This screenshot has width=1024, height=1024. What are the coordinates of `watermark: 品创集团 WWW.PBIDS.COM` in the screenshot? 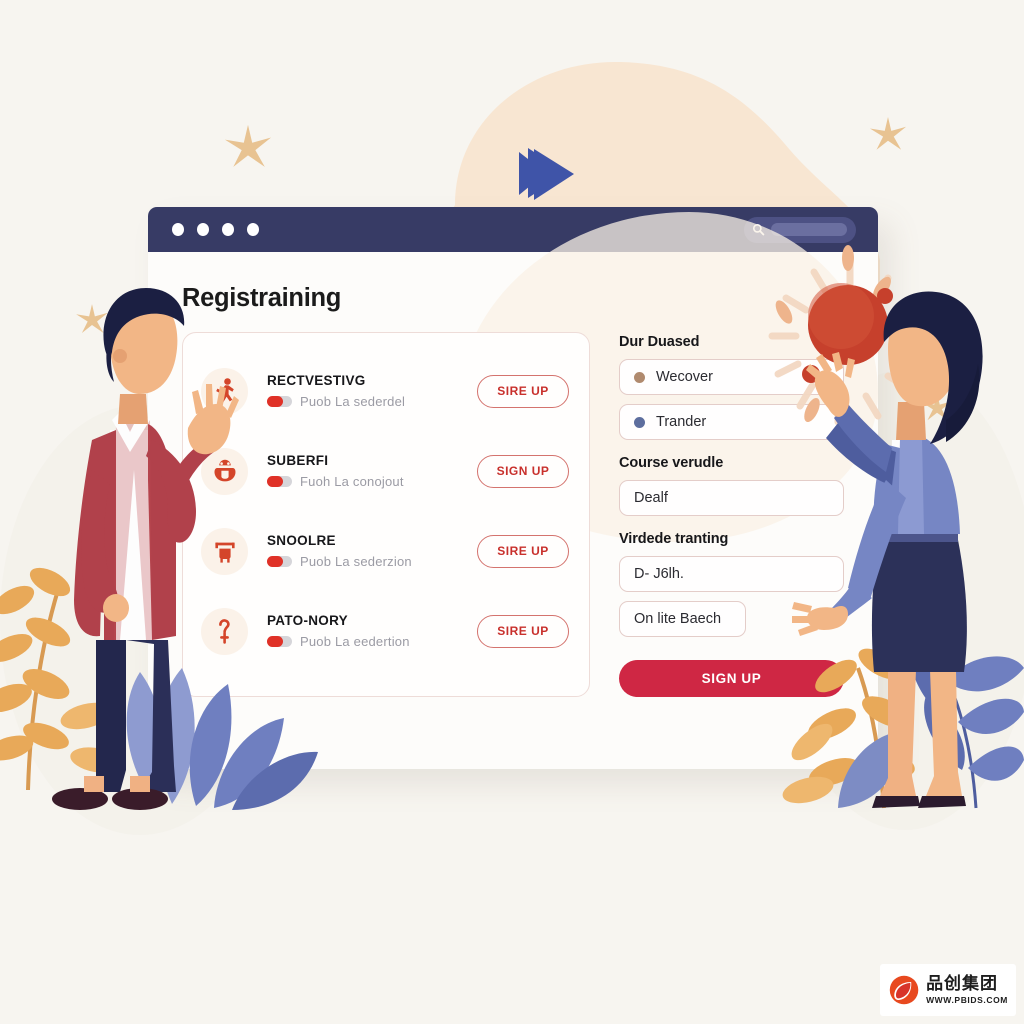 It's located at (948, 990).